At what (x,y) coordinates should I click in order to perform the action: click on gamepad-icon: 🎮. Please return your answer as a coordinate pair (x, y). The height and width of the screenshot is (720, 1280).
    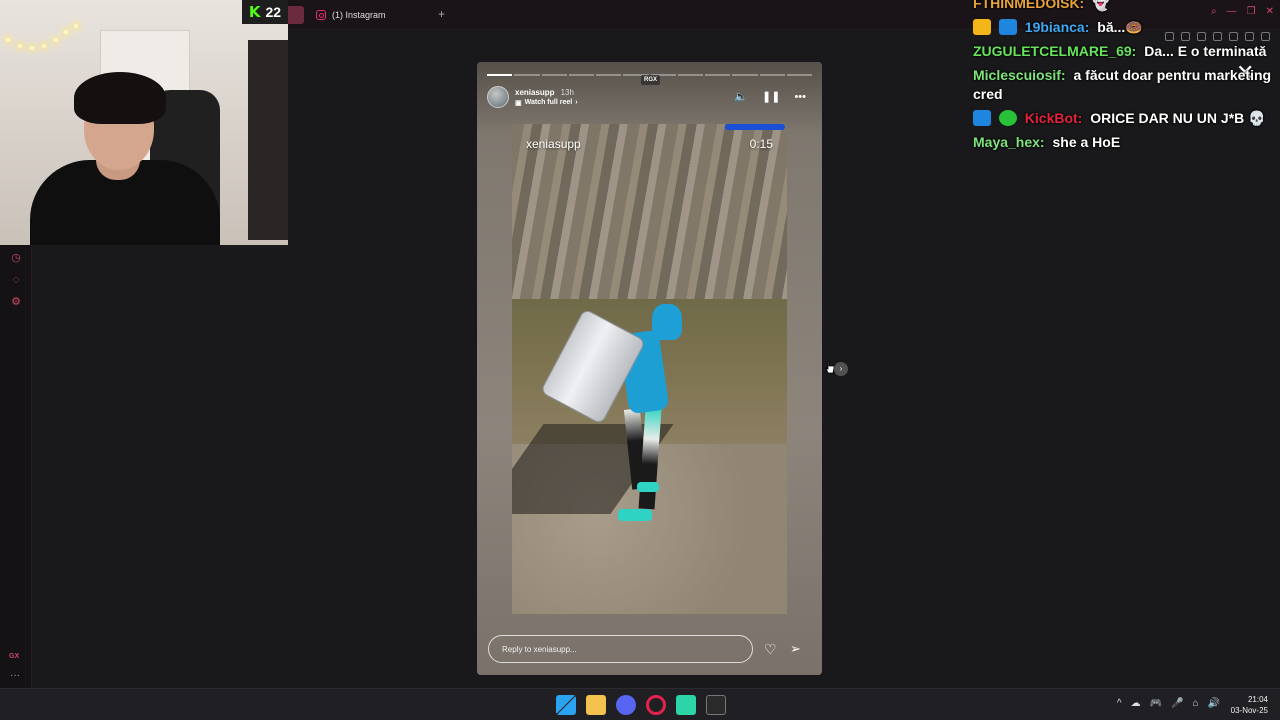
    Looking at the image, I should click on (1156, 703).